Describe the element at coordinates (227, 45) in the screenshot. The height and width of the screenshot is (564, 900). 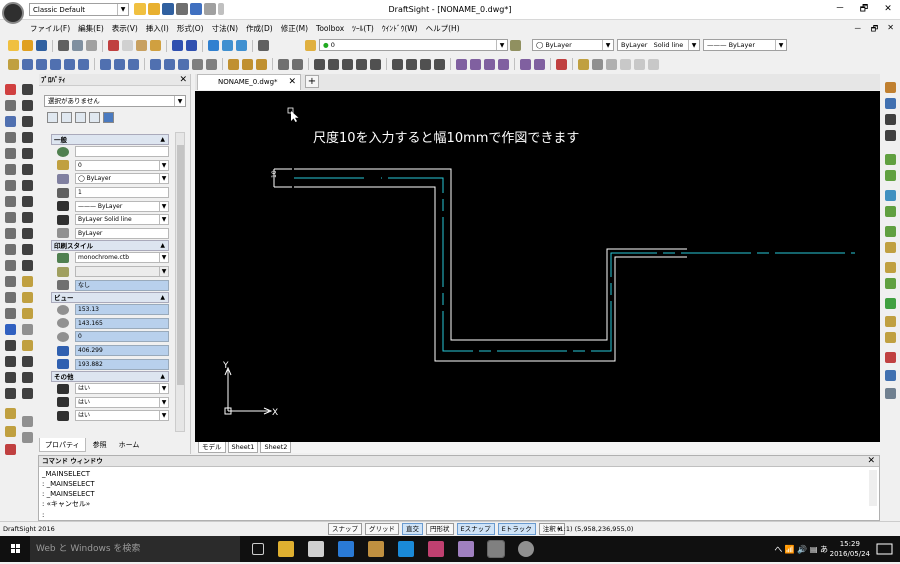
I see `zoom-window-icon` at that location.